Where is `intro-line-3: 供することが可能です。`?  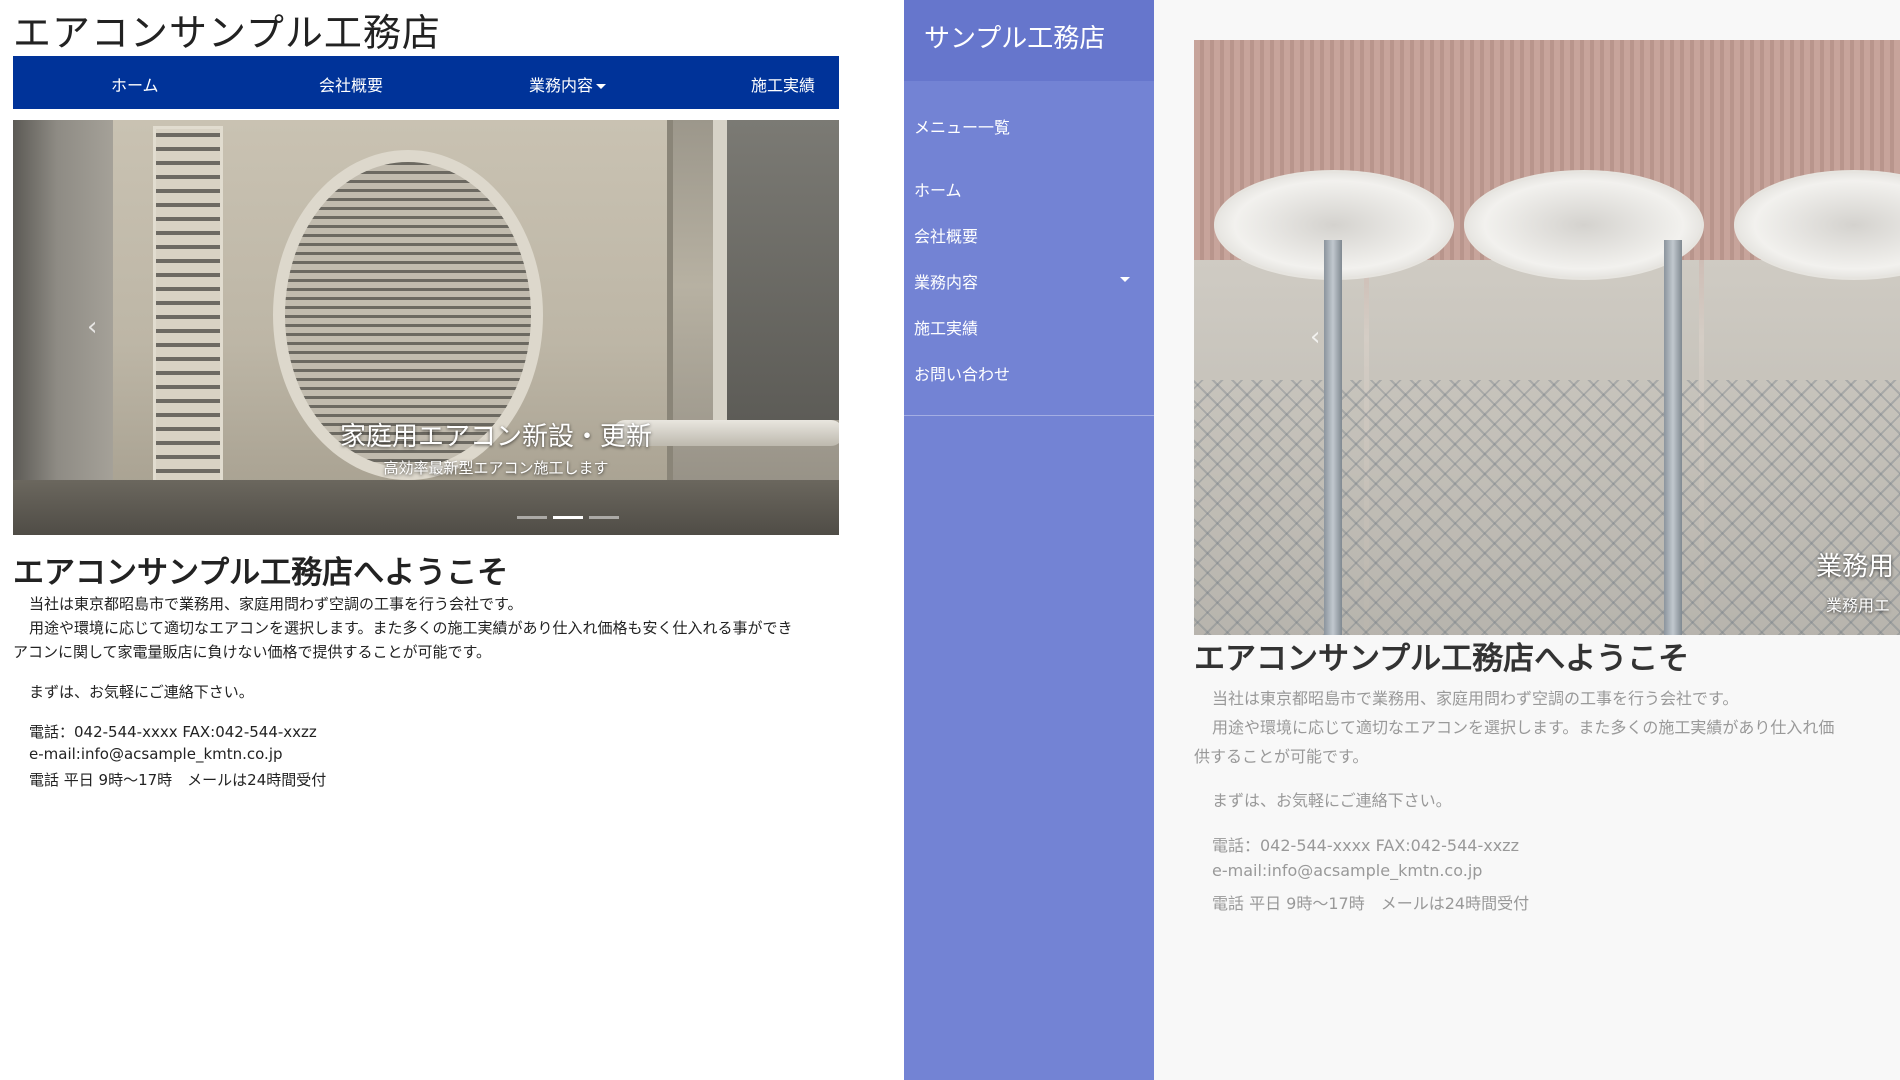
intro-line-3: 供することが可能です。 is located at coordinates (1281, 756).